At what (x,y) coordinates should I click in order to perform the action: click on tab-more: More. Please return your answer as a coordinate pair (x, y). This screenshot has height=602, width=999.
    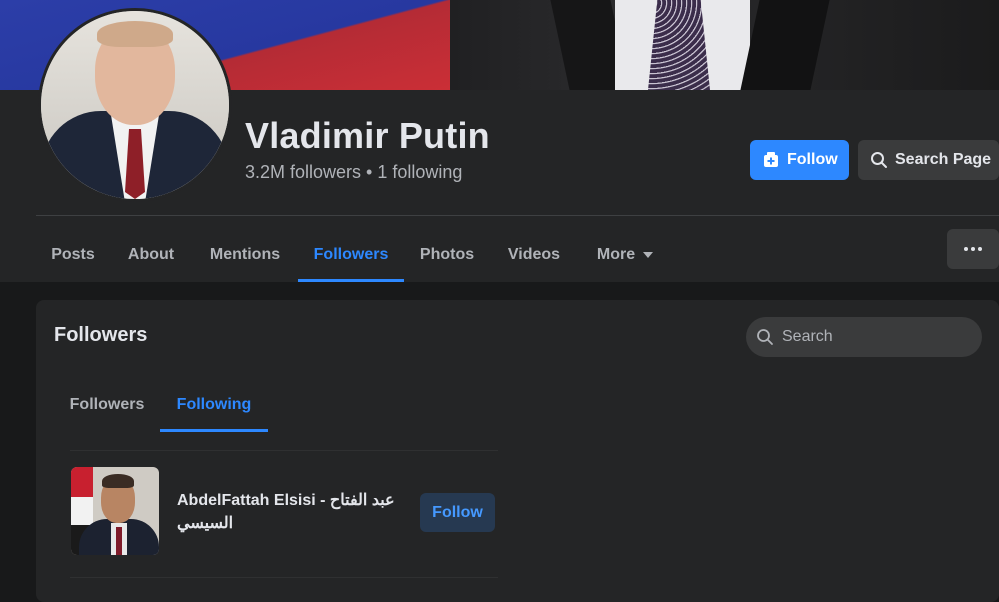
    Looking at the image, I should click on (625, 255).